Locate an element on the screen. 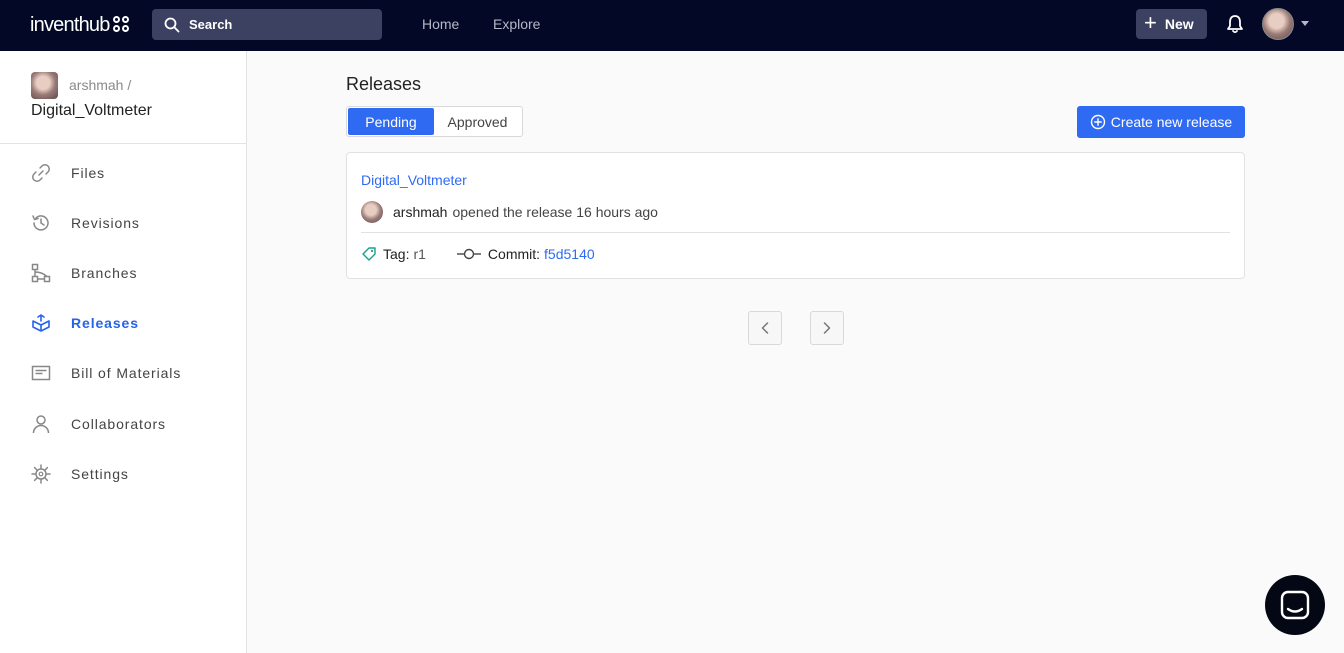  sidebar-item-revisions: Revisions is located at coordinates (85, 223).